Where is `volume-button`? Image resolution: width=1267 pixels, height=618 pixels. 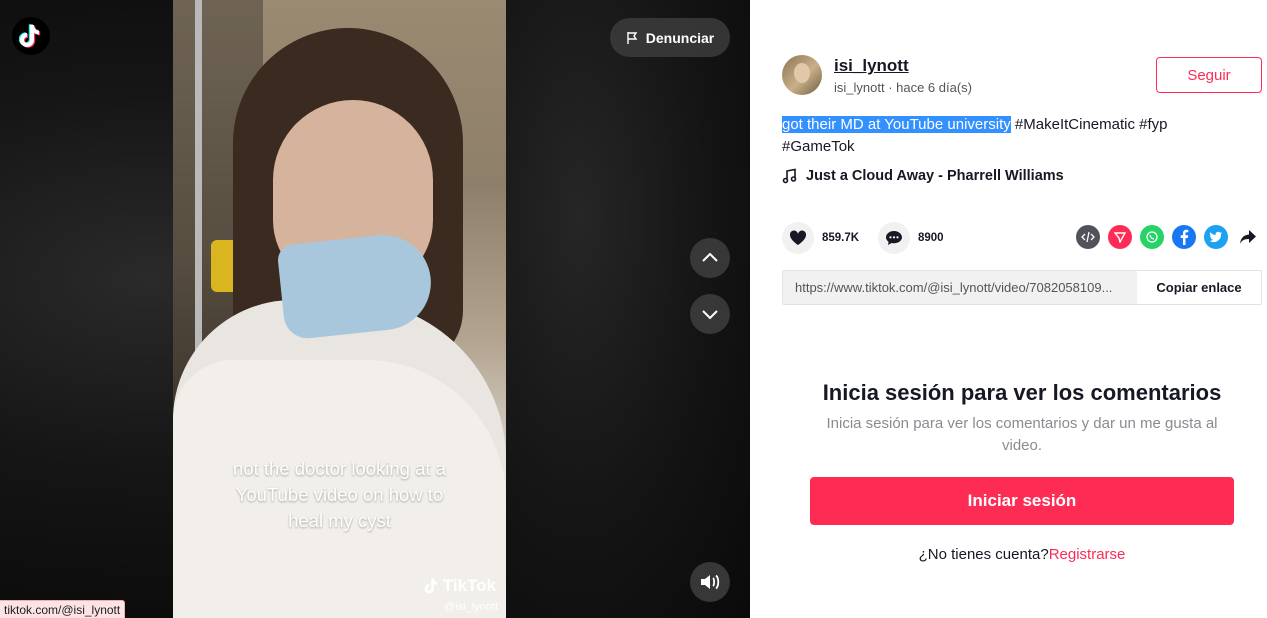 volume-button is located at coordinates (710, 582).